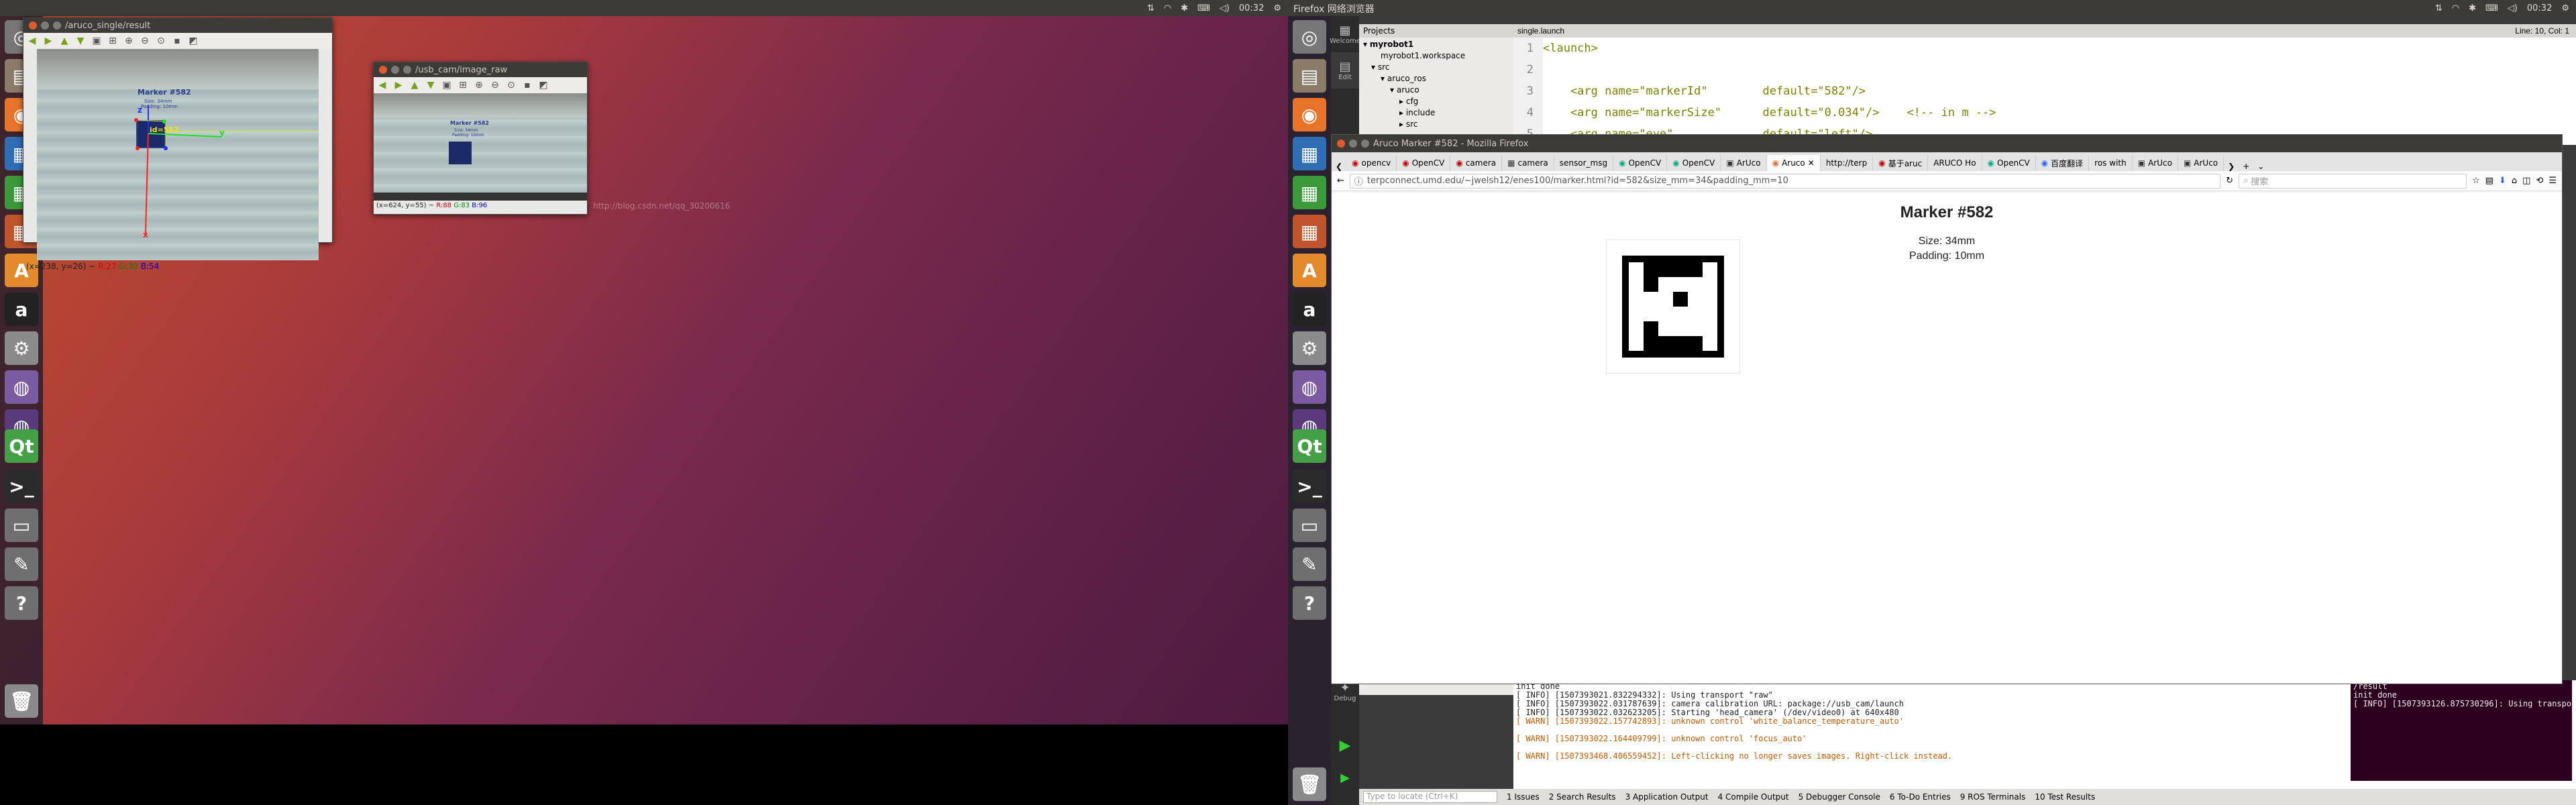 The width and height of the screenshot is (2576, 805). I want to click on download-icon: ⬇, so click(2502, 181).